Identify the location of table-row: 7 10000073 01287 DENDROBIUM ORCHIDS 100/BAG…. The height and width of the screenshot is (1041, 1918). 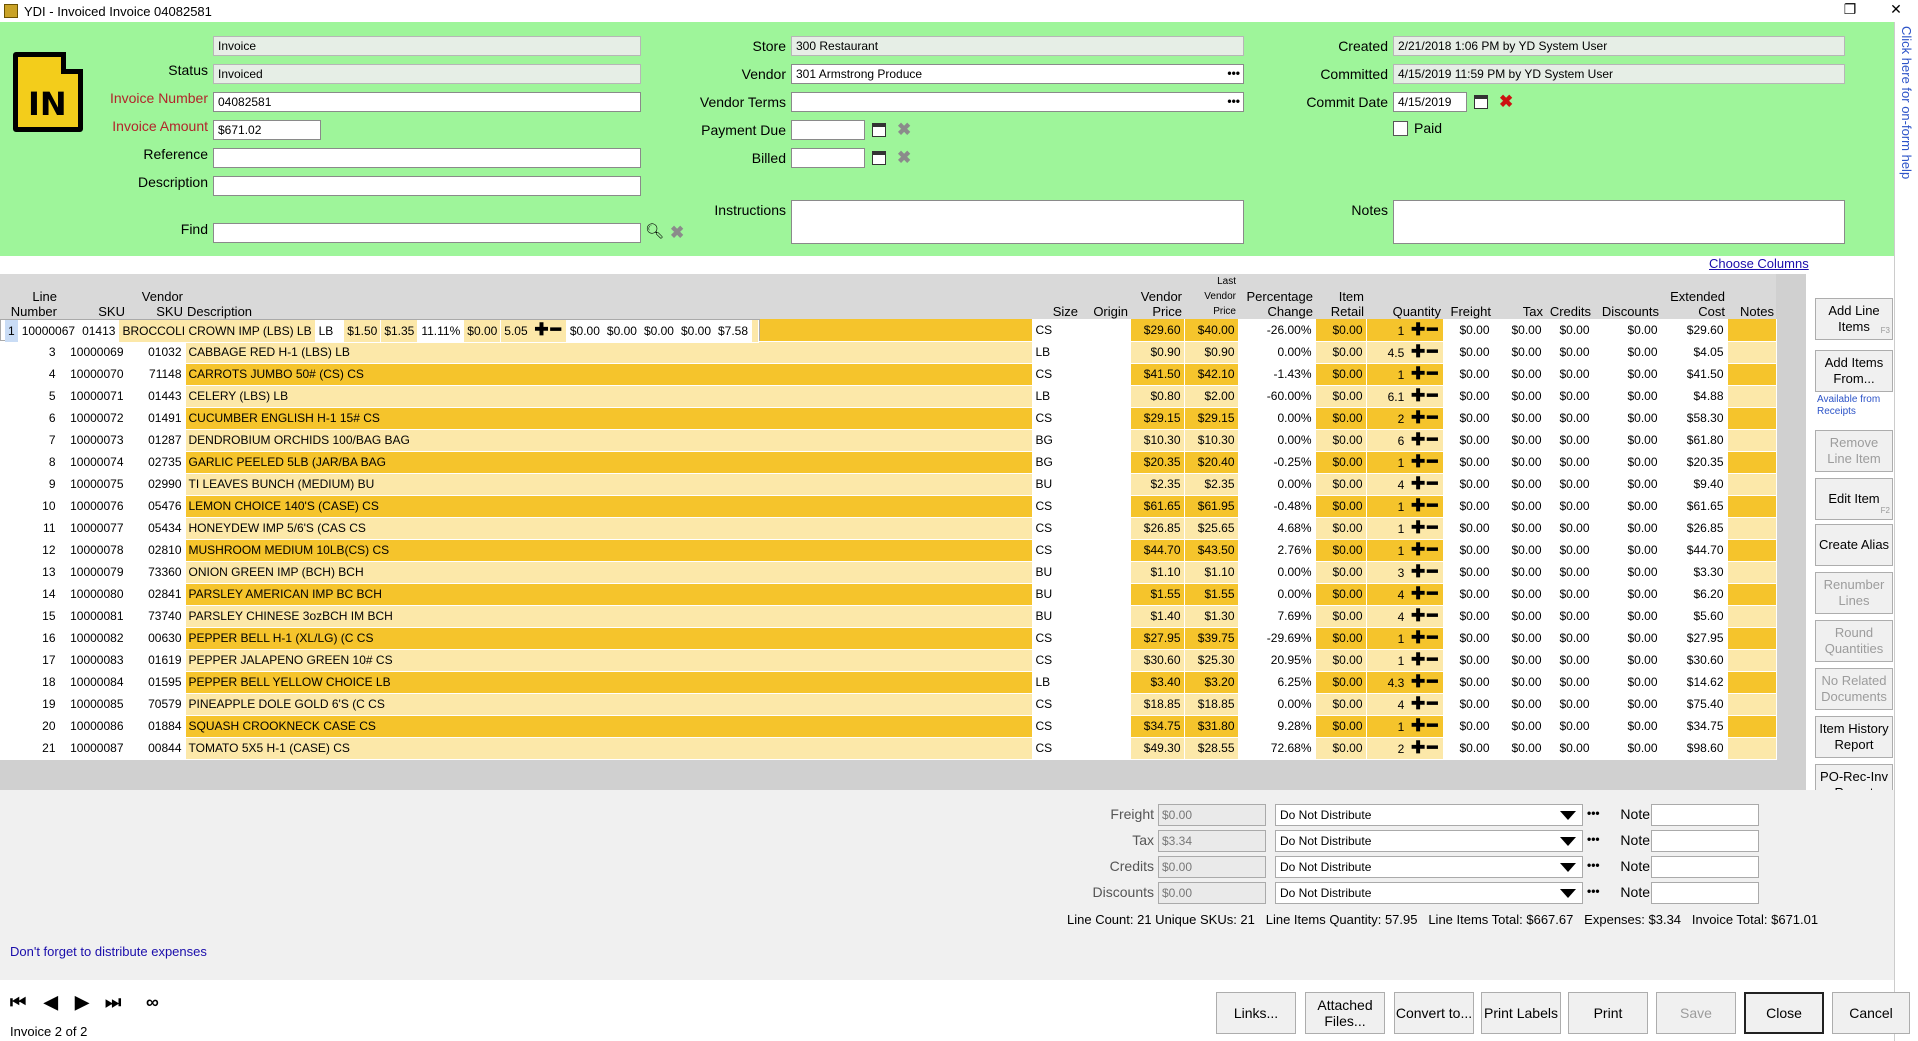
(888, 440).